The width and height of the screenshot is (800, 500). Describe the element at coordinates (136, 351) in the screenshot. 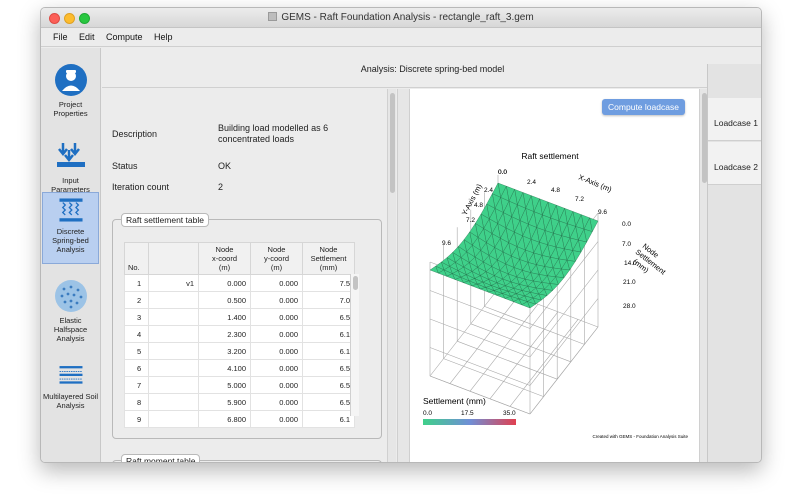

I see `table-cell-no: 5` at that location.